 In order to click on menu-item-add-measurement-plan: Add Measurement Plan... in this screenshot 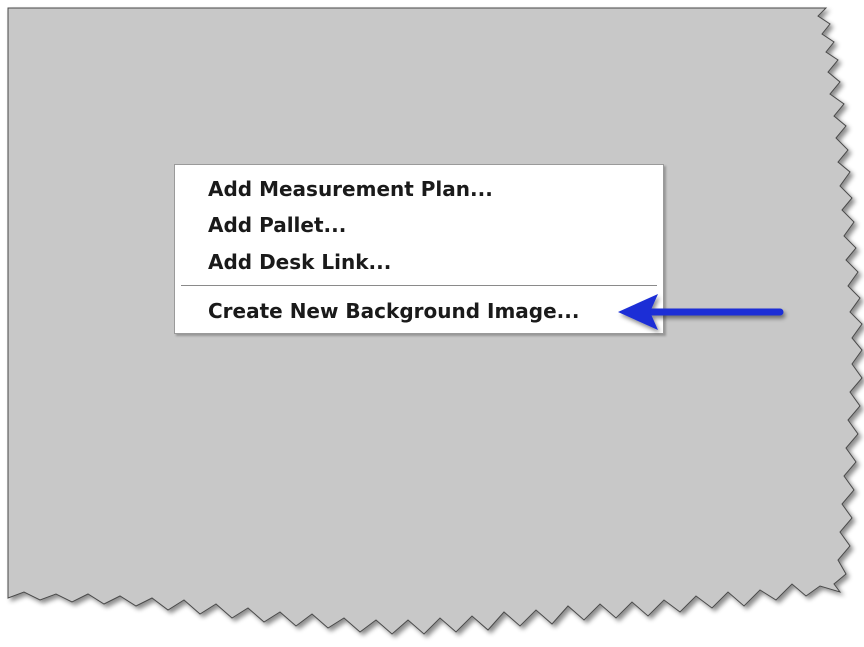, I will do `click(350, 189)`.